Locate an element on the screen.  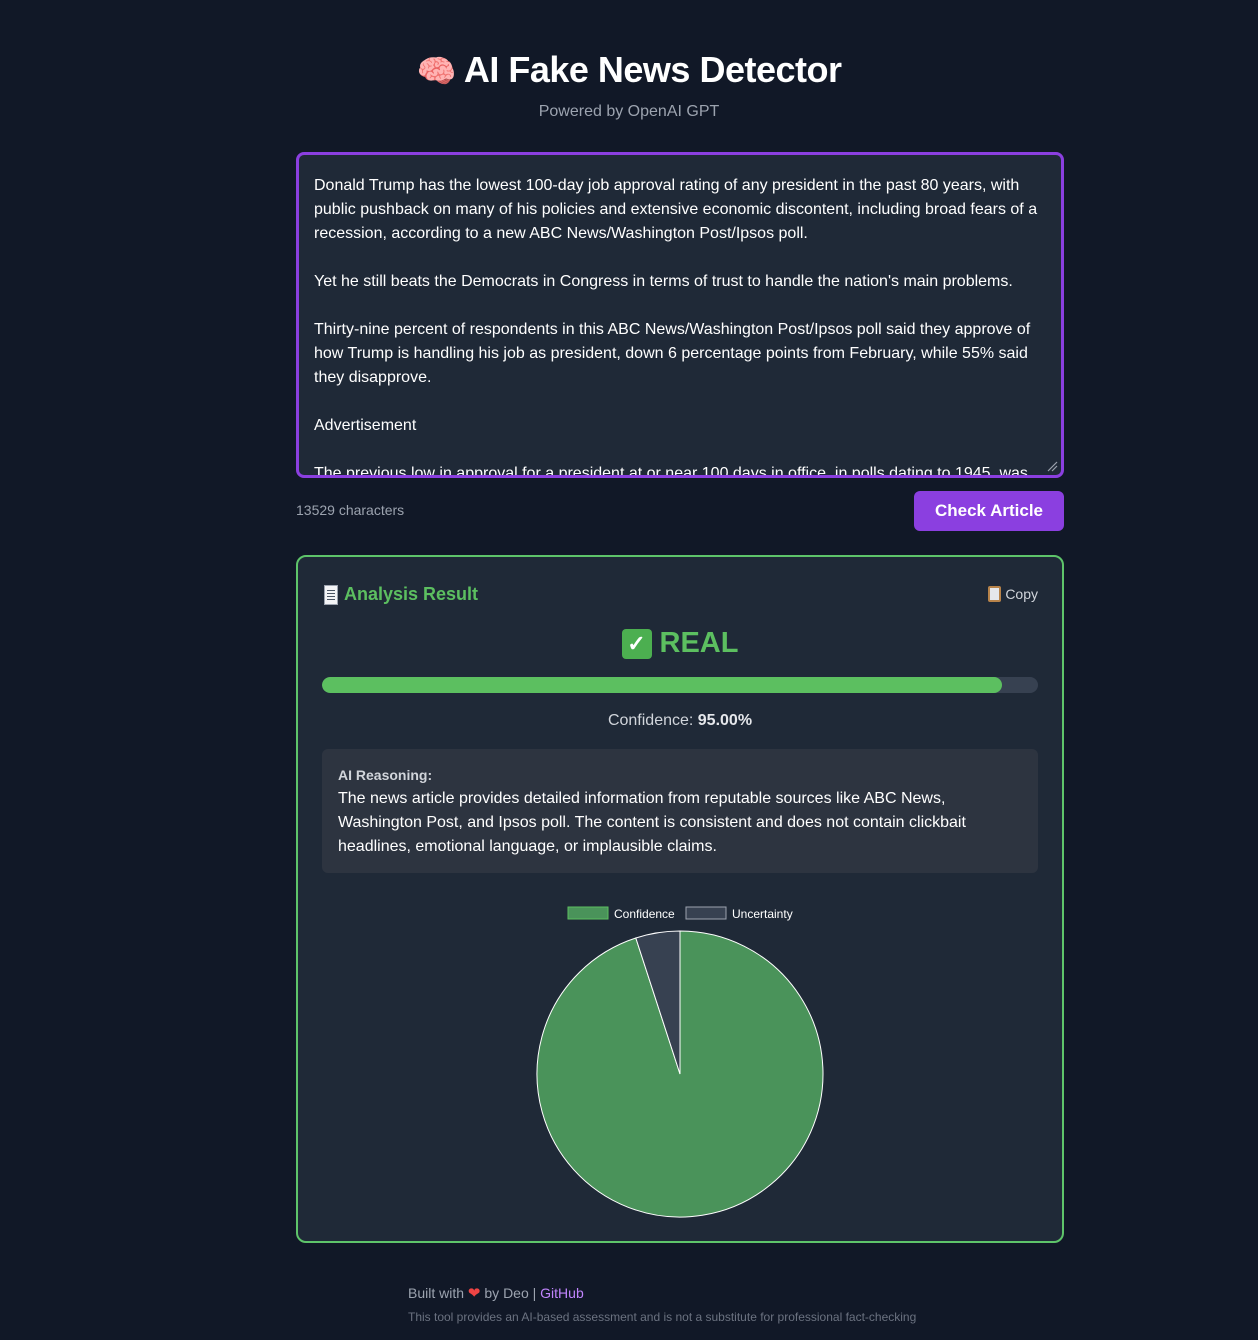
page-subtitle: Powered by OpenAI GPT is located at coordinates (629, 111).